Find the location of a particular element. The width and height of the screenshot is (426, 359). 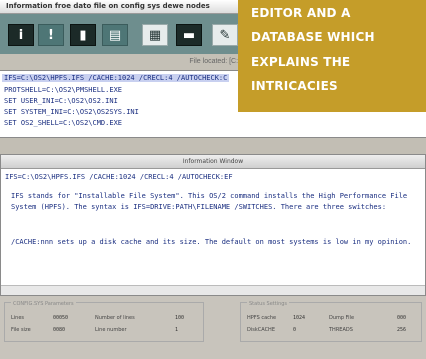

page-button: ▮ is located at coordinates (83, 35).